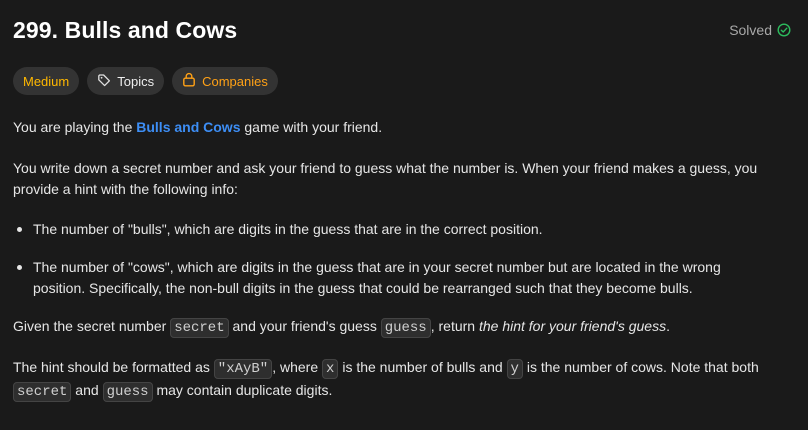 This screenshot has height=430, width=808. I want to click on code-secret: secret, so click(199, 328).